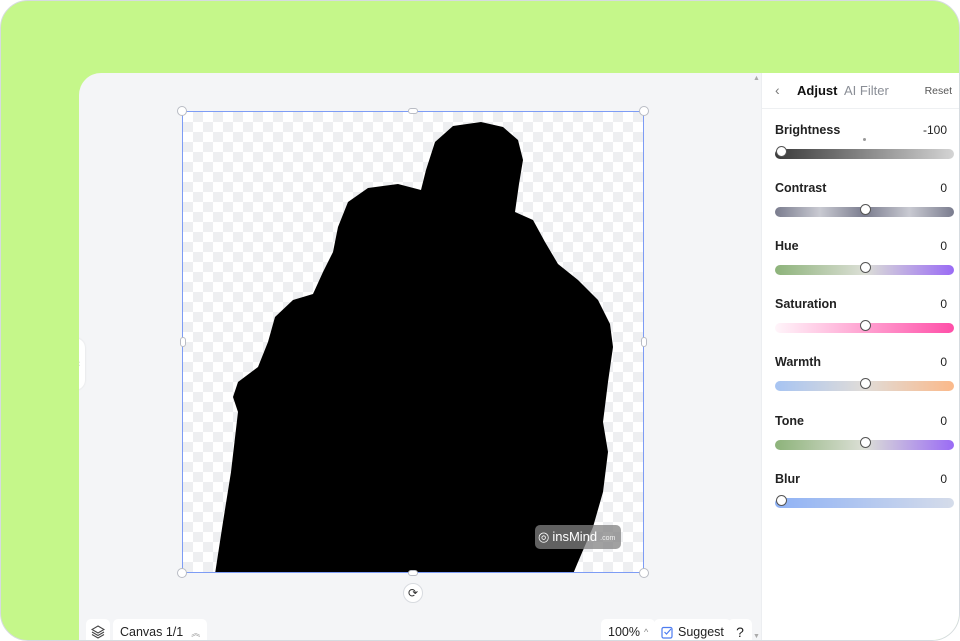 Image resolution: width=960 pixels, height=641 pixels. I want to click on rotate-icon: ⟳, so click(413, 593).